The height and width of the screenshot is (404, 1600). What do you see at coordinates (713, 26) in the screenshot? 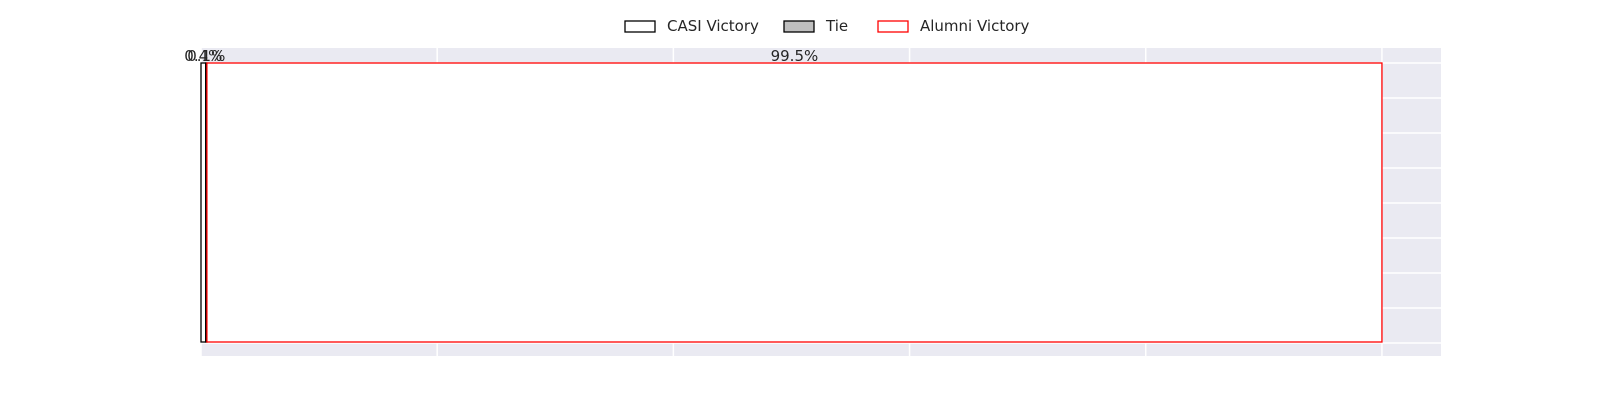
I see `legend-label-casi-victory: CASI Victory` at bounding box center [713, 26].